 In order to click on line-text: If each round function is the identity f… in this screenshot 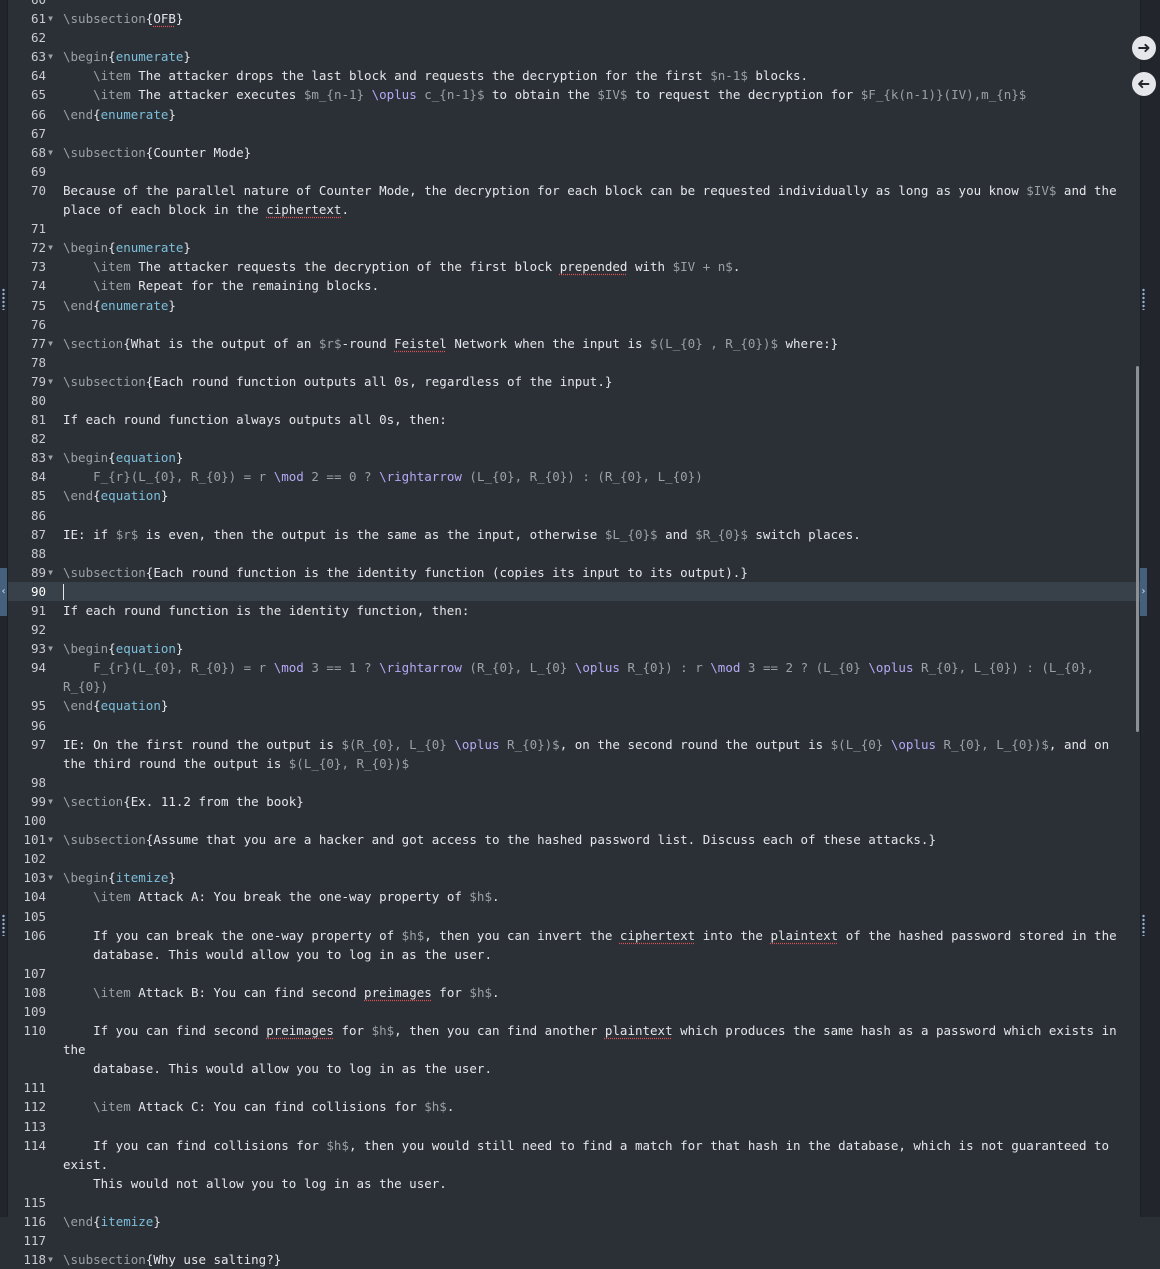, I will do `click(596, 610)`.